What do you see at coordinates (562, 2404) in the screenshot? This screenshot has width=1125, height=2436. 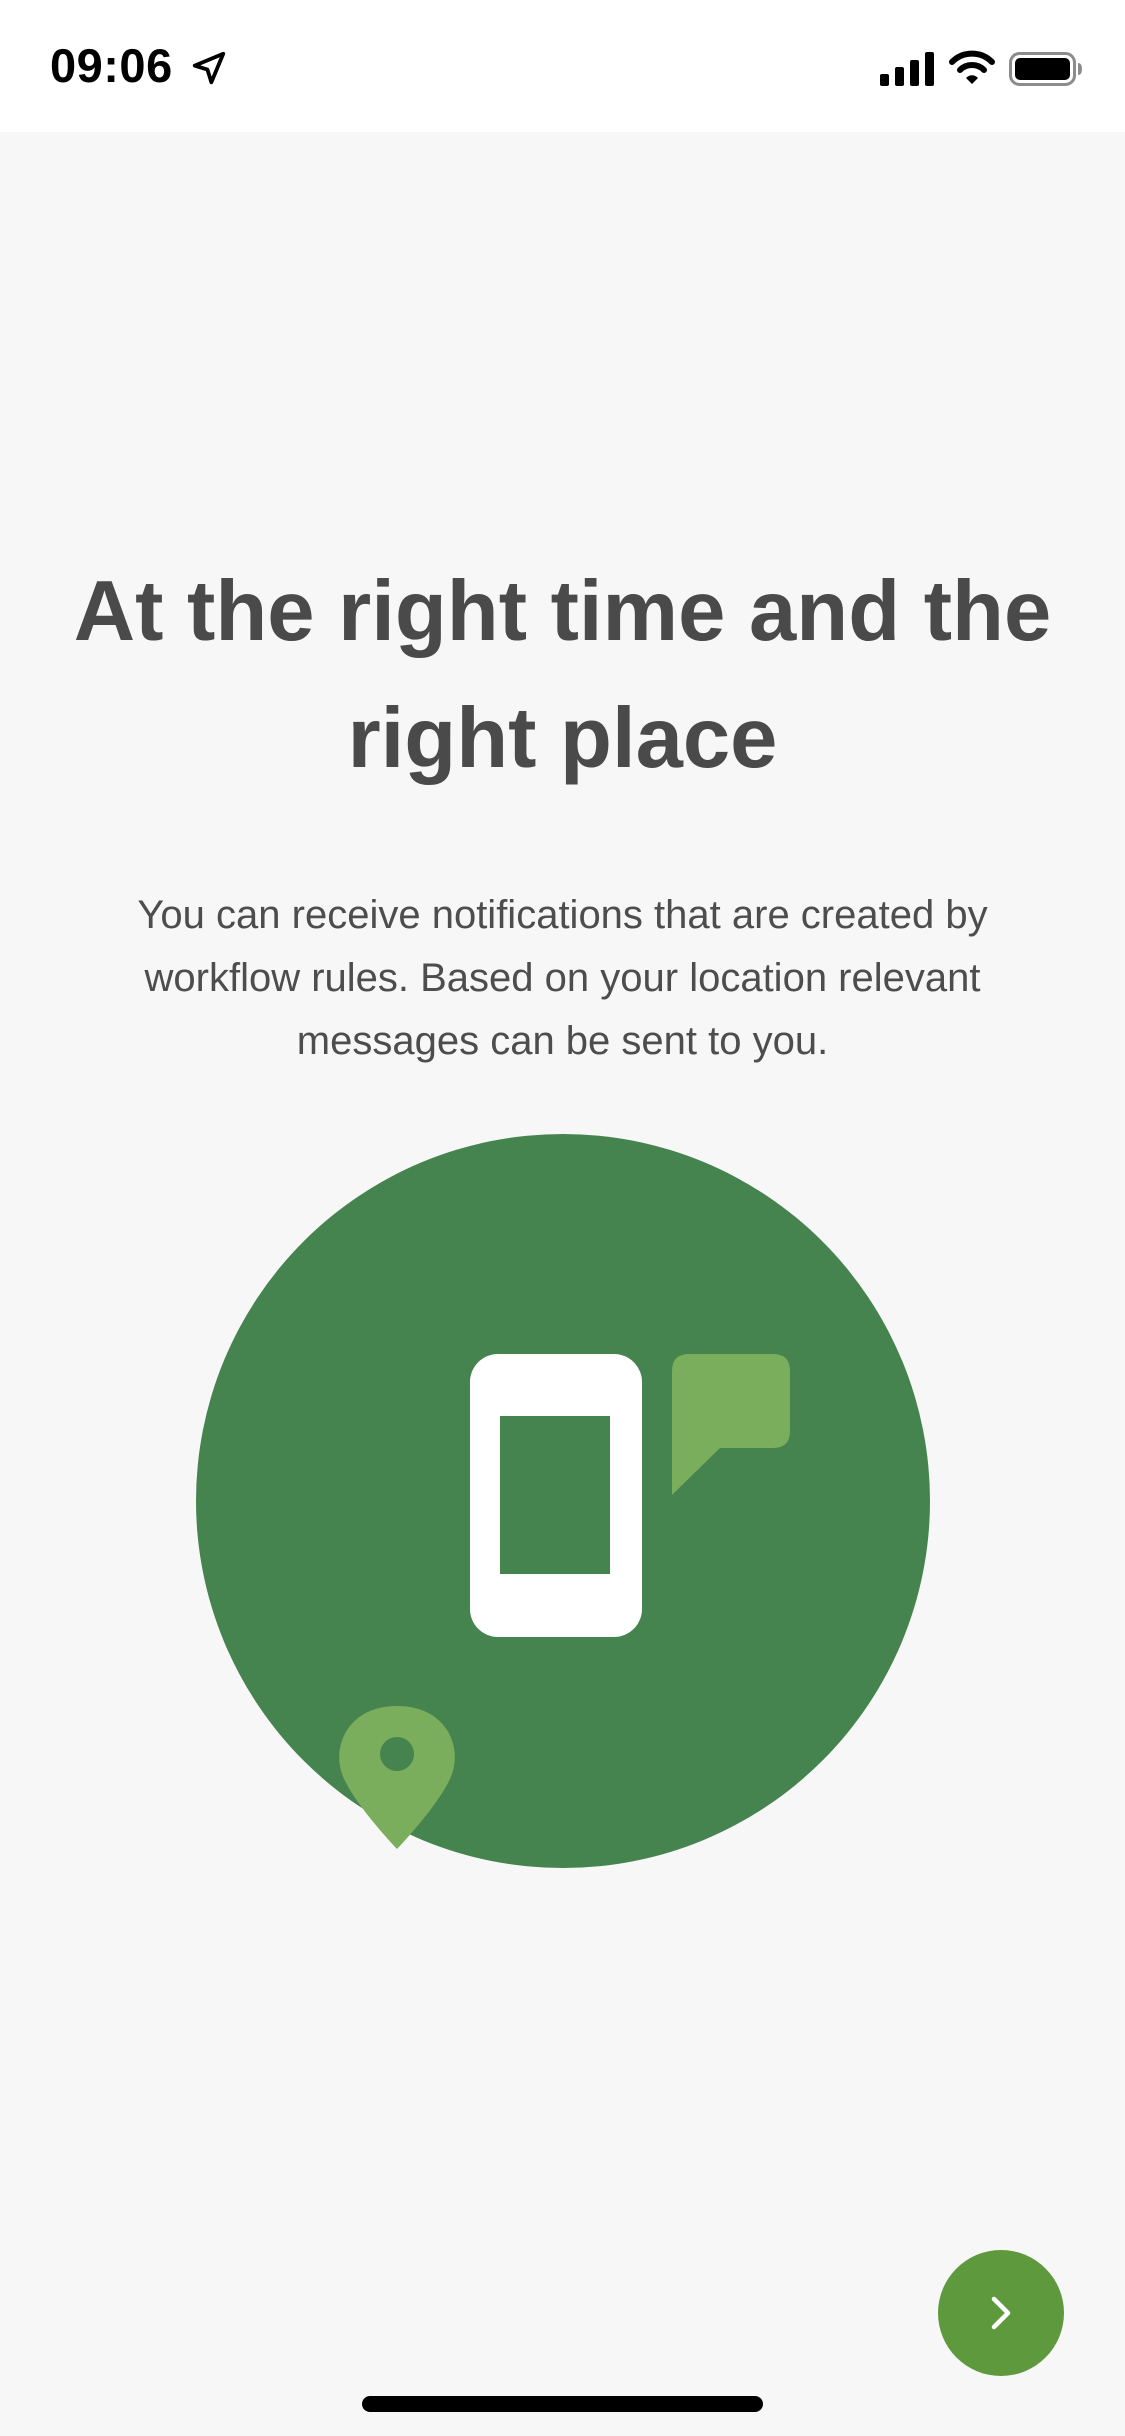 I see `home-indicator` at bounding box center [562, 2404].